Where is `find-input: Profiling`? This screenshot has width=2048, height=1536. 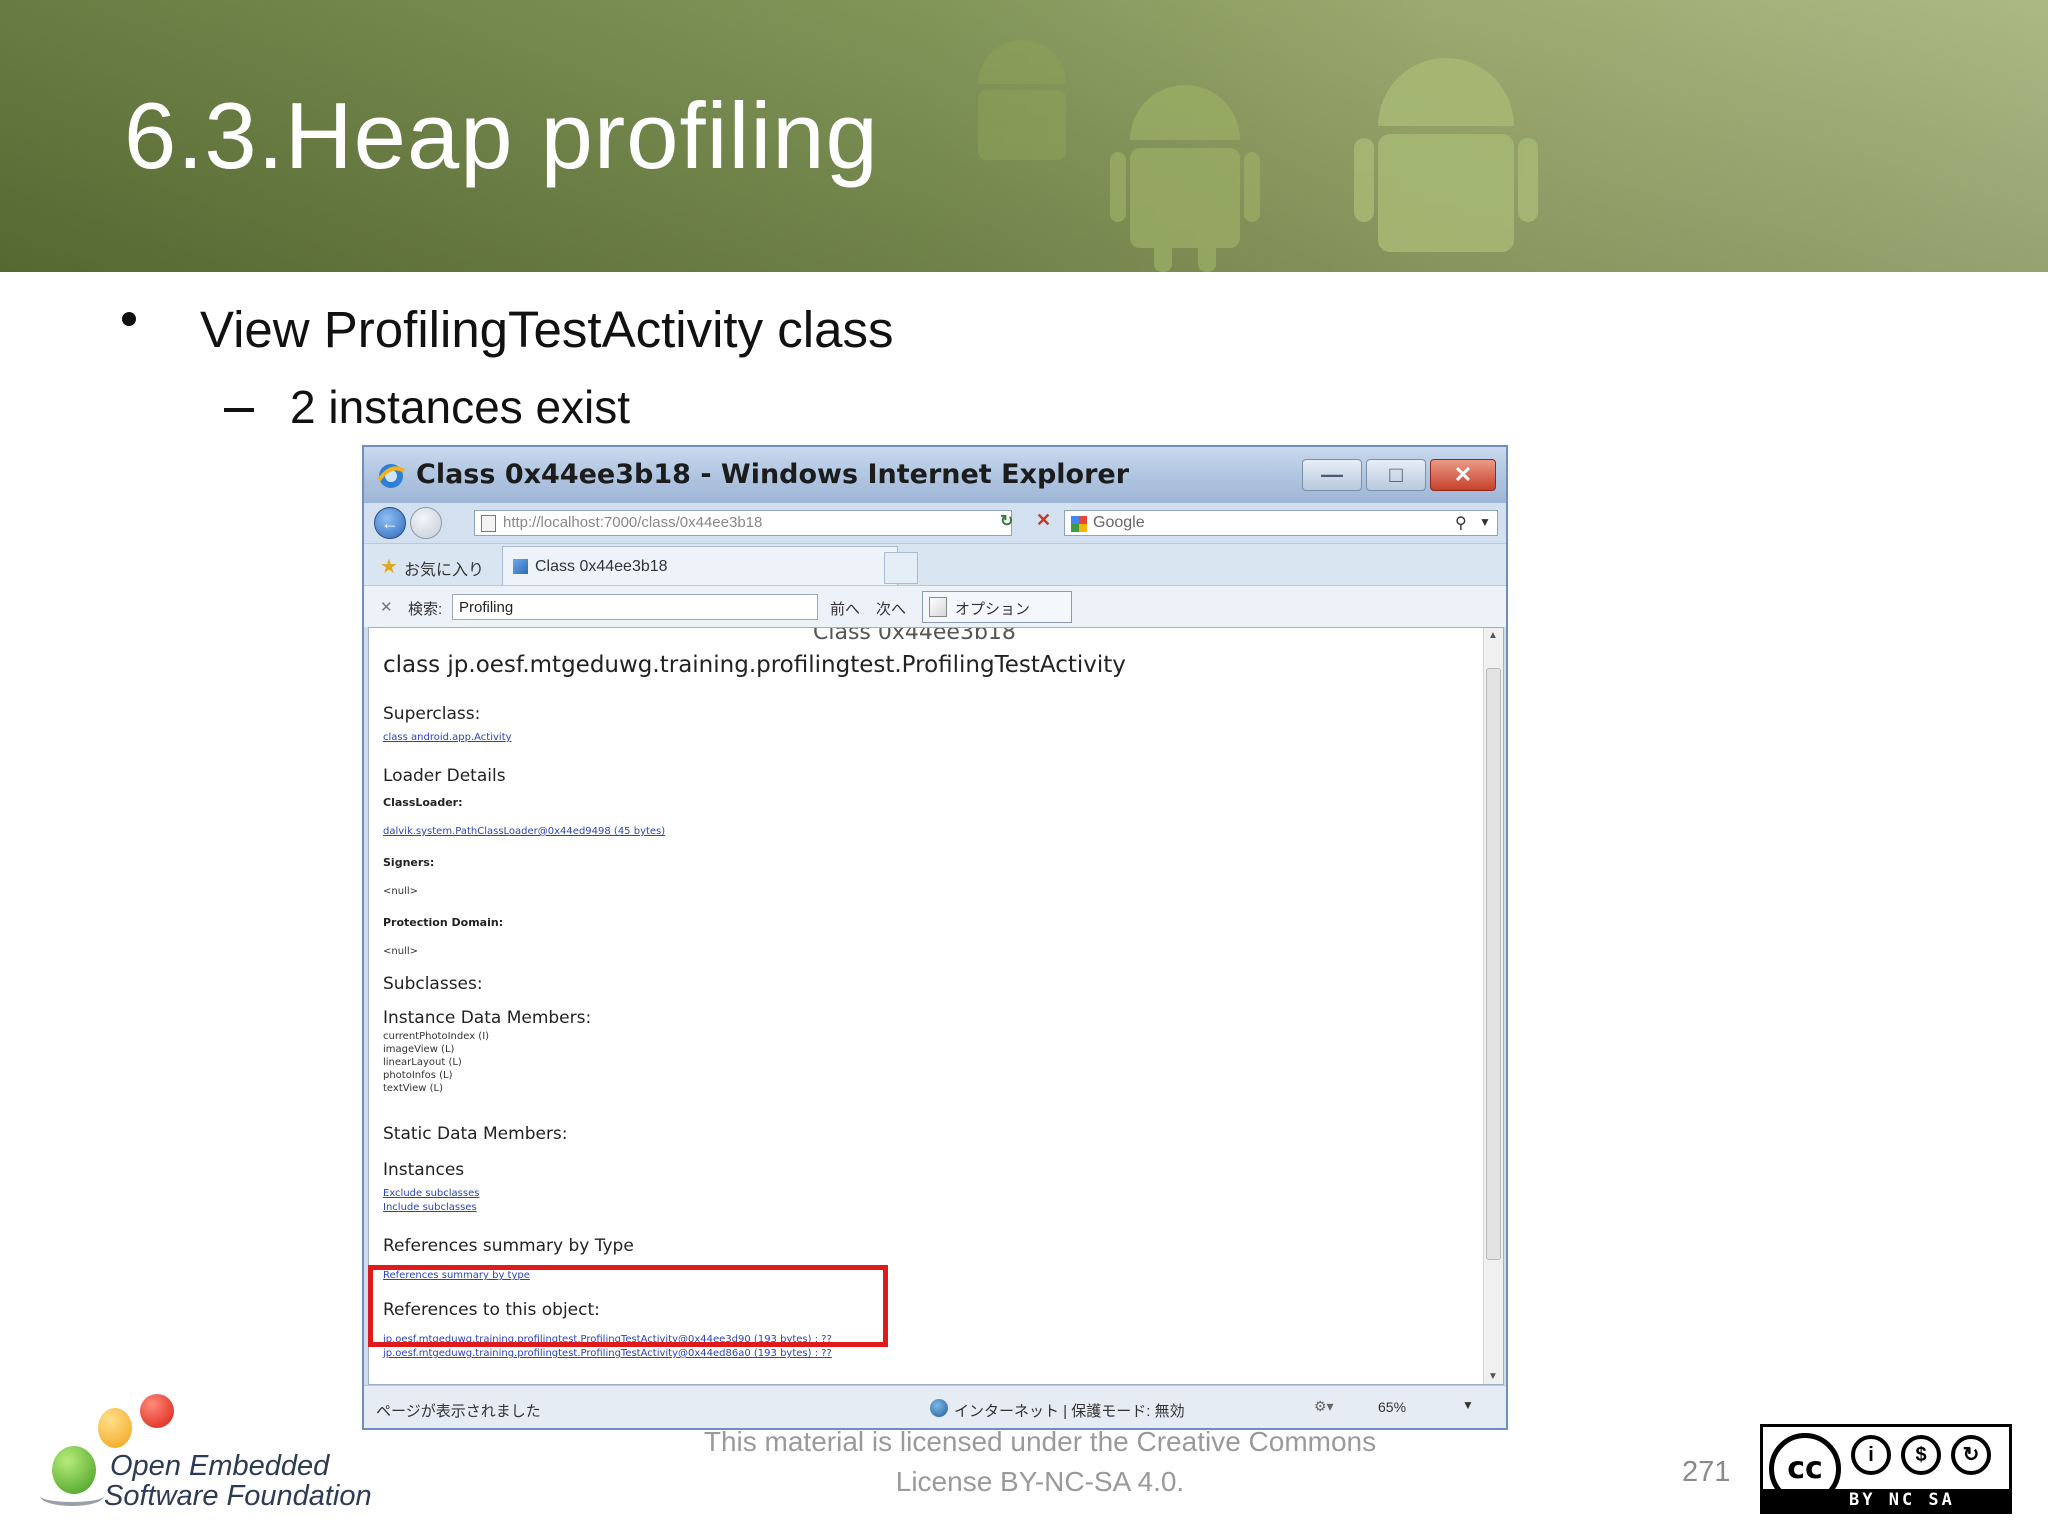
find-input: Profiling is located at coordinates (635, 607).